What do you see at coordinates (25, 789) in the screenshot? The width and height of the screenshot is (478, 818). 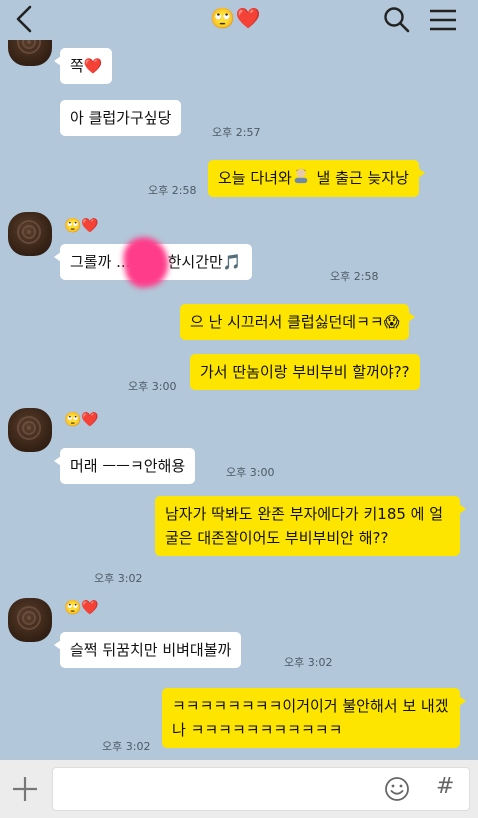 I see `plus-icon` at bounding box center [25, 789].